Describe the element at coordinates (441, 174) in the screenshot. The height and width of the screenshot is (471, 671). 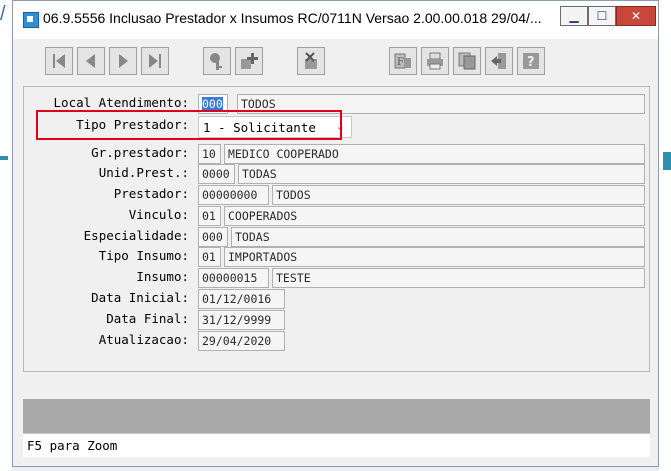
I see `unid-prest-description: TODAS` at that location.